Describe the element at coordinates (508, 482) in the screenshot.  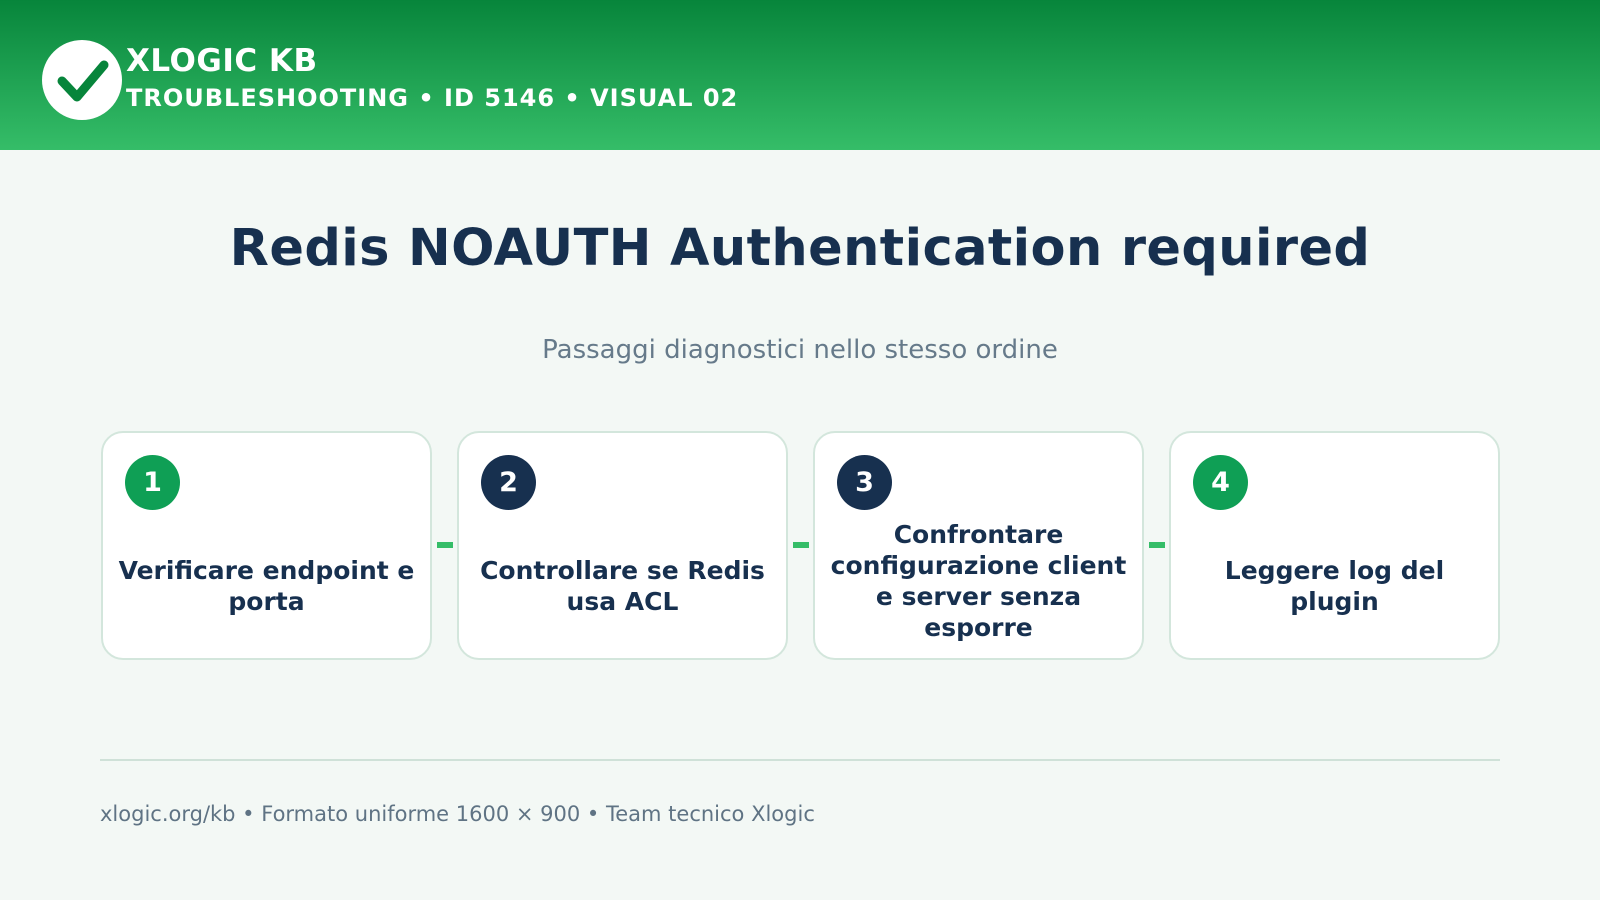
I see `step-number-badge: 2` at that location.